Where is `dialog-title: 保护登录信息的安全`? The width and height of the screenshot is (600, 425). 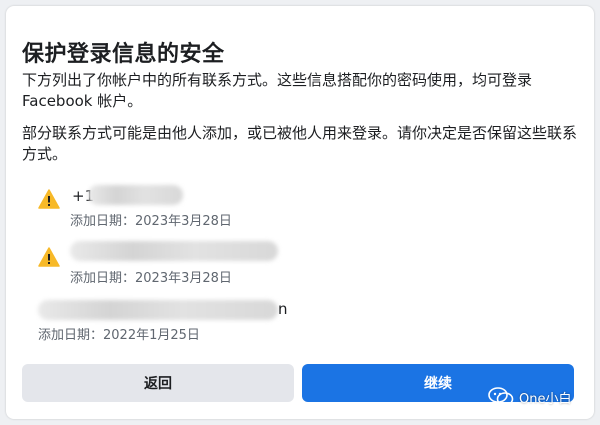
dialog-title: 保护登录信息的安全 is located at coordinates (123, 54).